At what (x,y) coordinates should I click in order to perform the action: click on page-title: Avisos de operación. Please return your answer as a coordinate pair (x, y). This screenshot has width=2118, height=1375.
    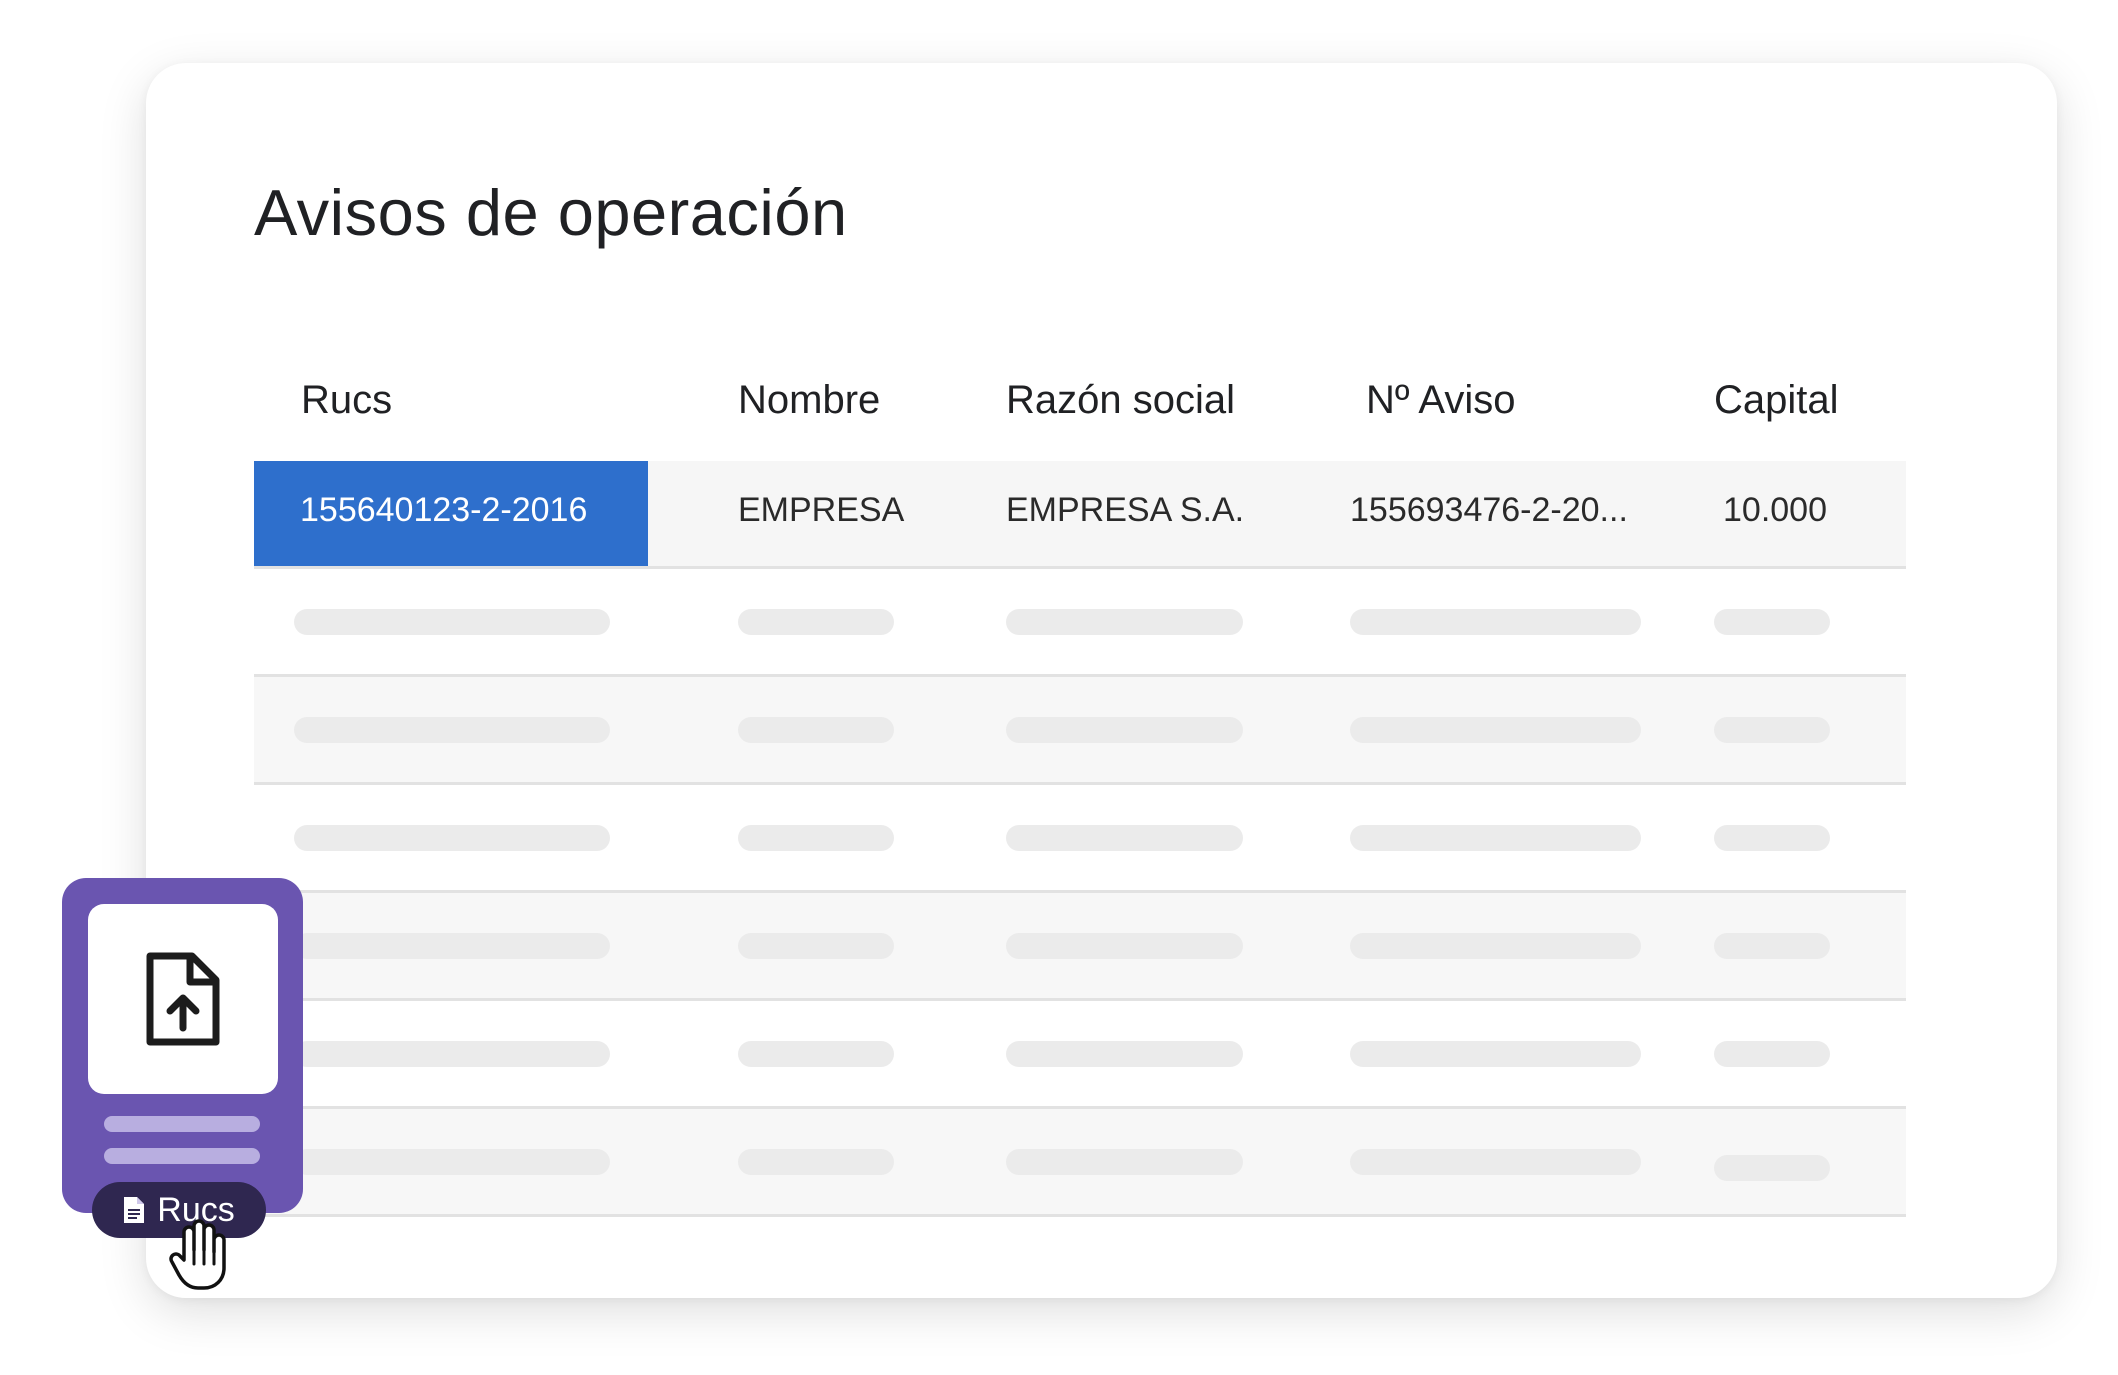
    Looking at the image, I should click on (551, 212).